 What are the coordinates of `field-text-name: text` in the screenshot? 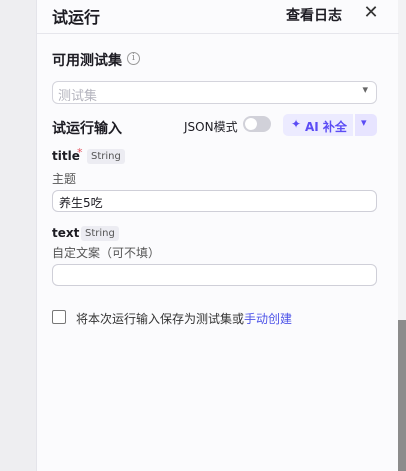 It's located at (66, 233).